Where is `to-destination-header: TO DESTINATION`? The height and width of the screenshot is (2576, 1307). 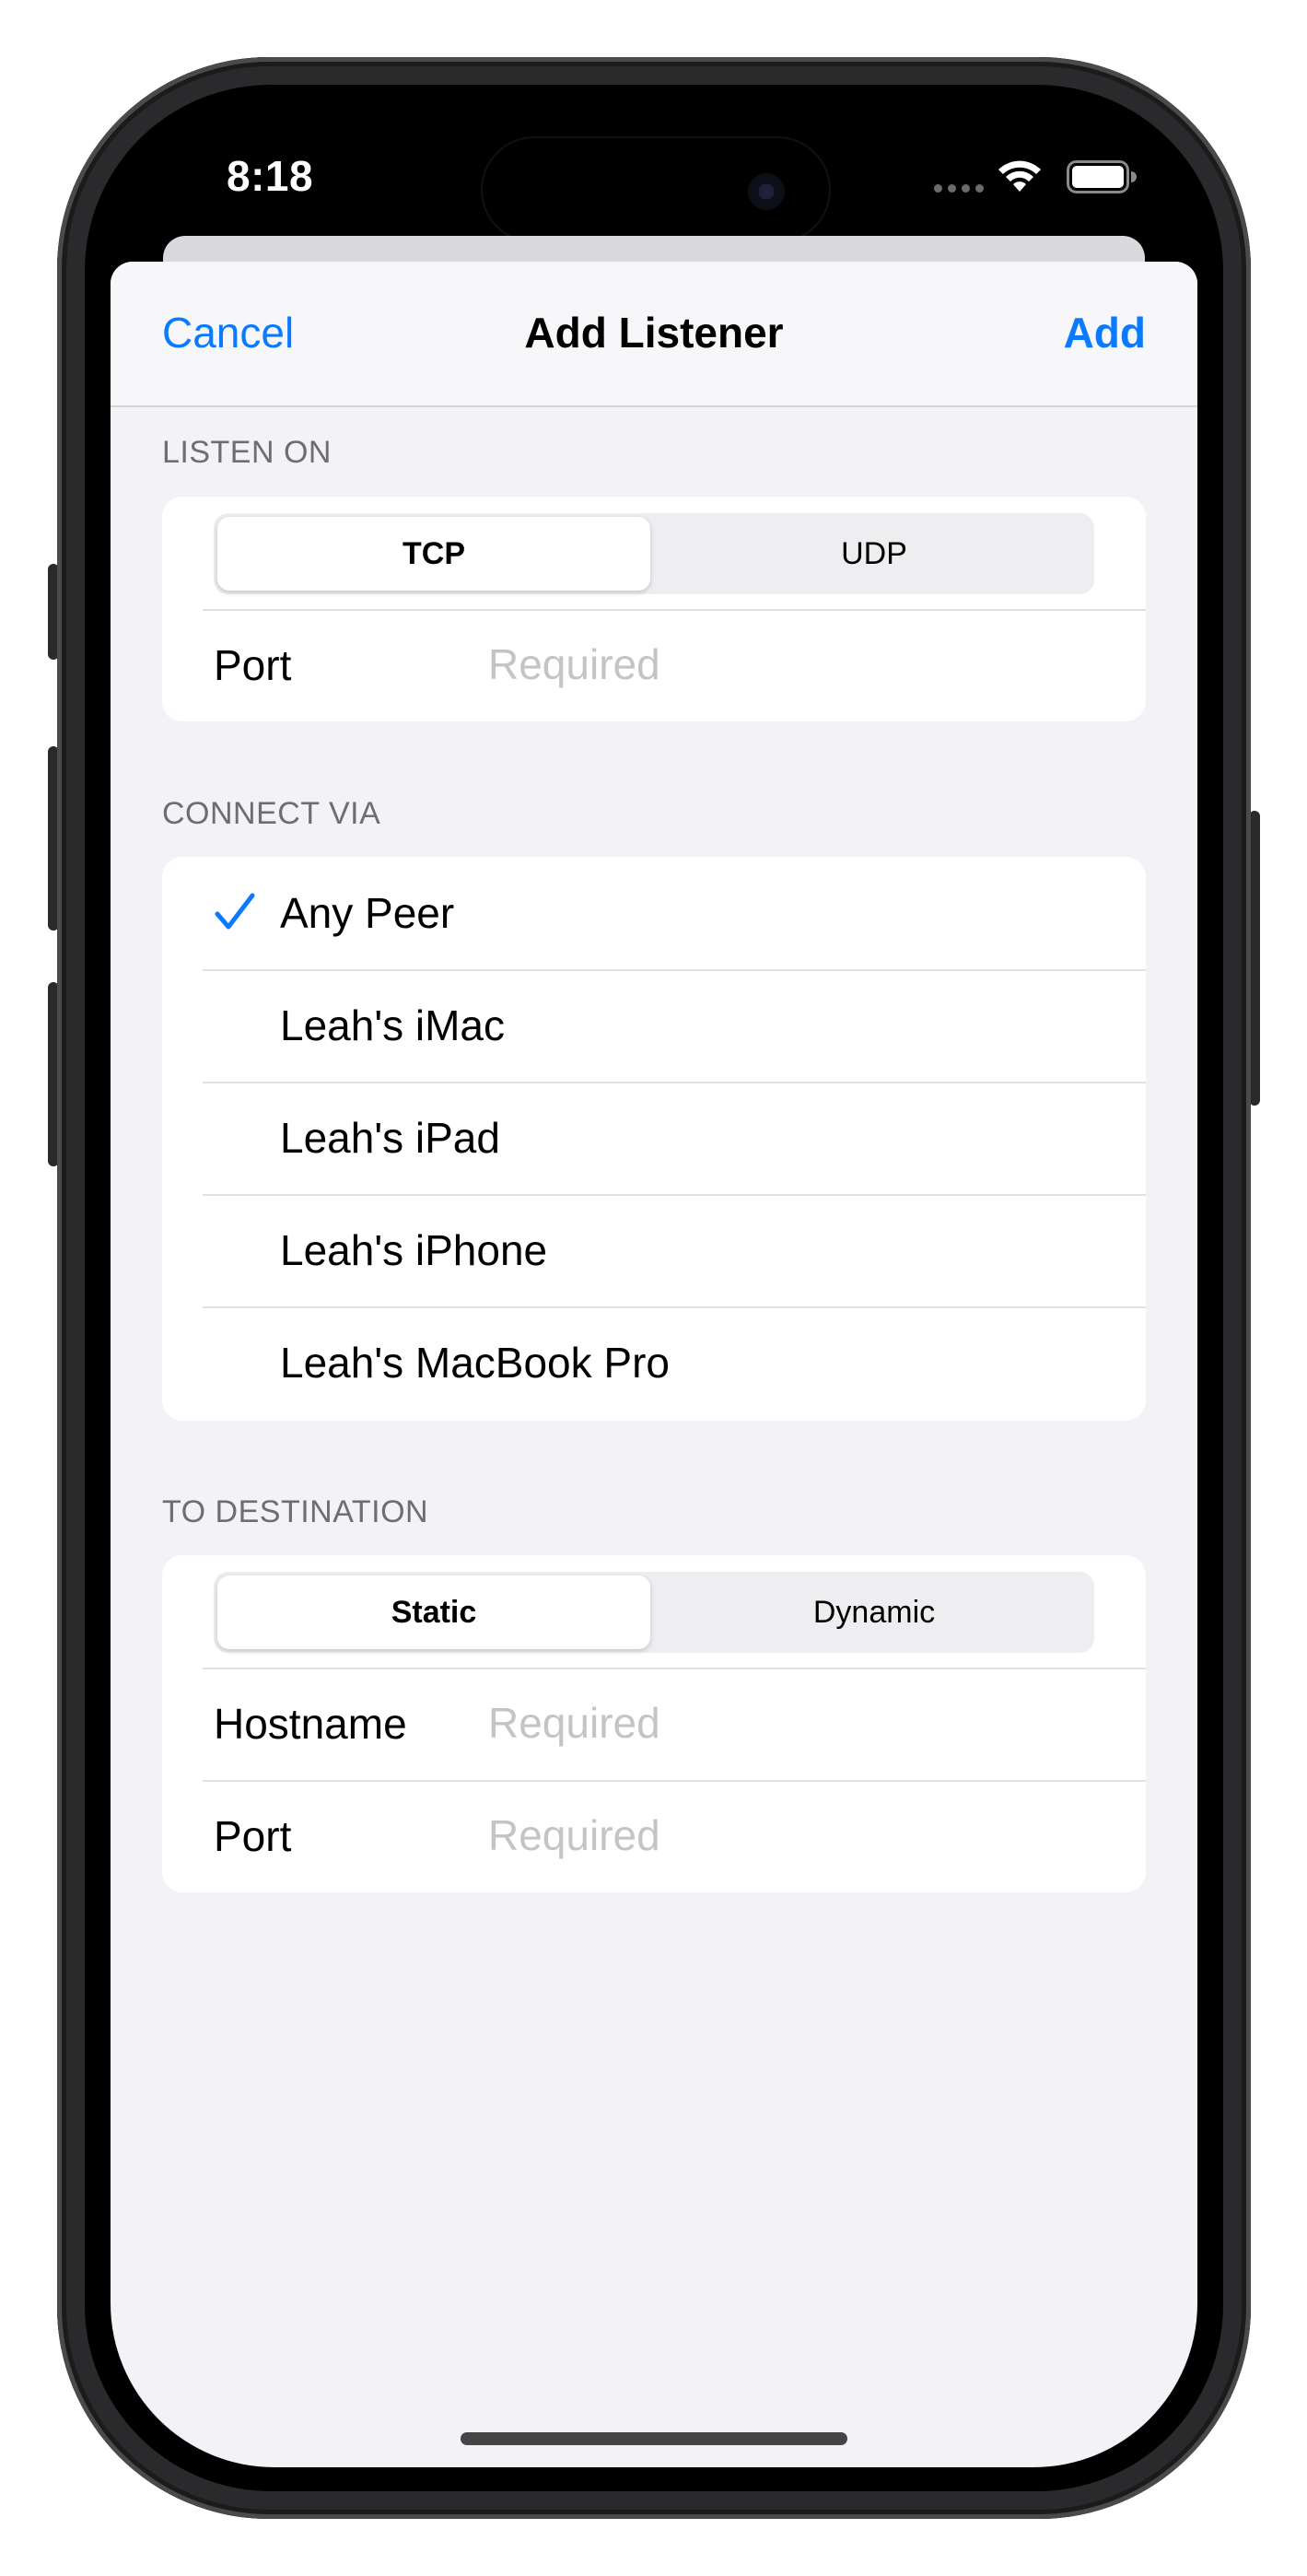
to-destination-header: TO DESTINATION is located at coordinates (295, 1511).